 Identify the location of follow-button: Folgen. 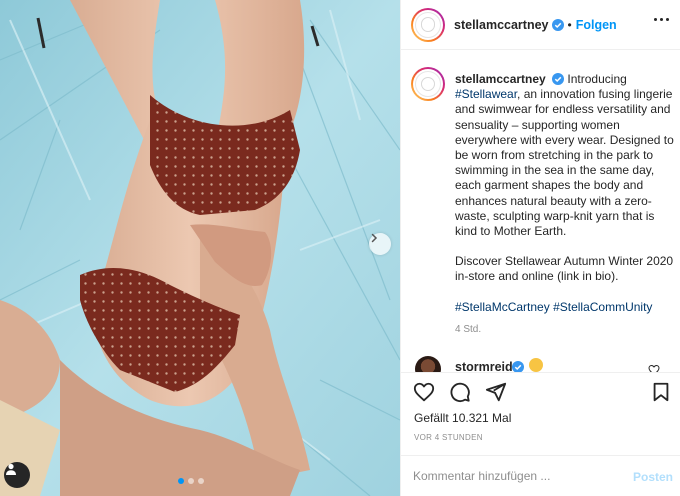
(596, 25).